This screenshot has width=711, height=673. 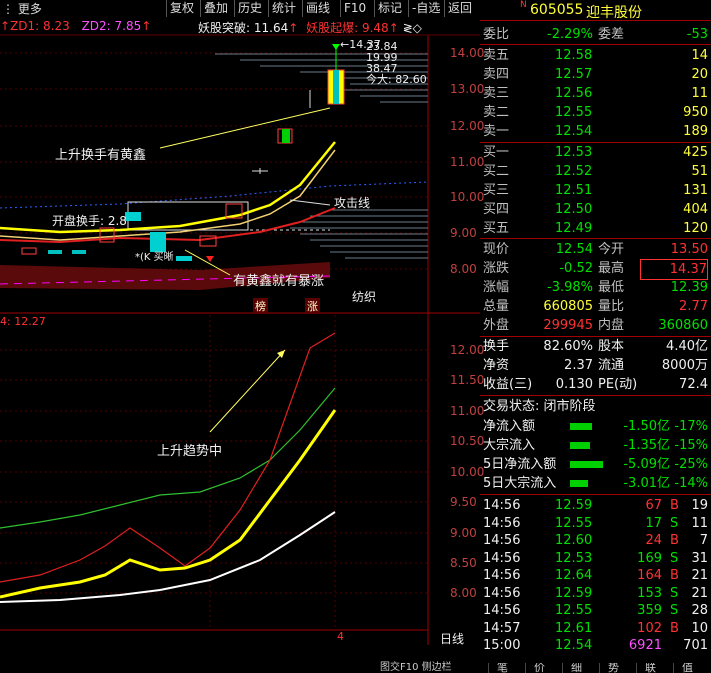 What do you see at coordinates (595, 558) in the screenshot?
I see `tick-row: 14:56 12.53 169 S 31` at bounding box center [595, 558].